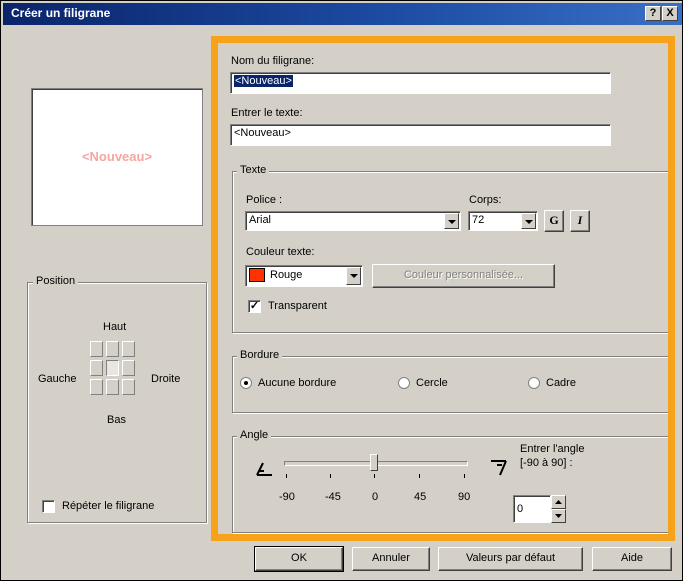 The image size is (683, 581). I want to click on text-field-value: <Nouveau>, so click(262, 133).